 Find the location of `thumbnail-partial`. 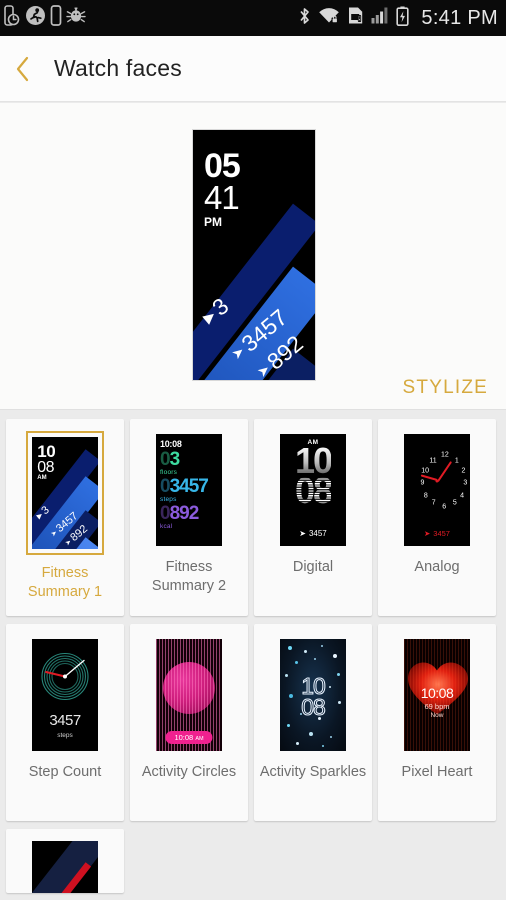

thumbnail-partial is located at coordinates (65, 867).